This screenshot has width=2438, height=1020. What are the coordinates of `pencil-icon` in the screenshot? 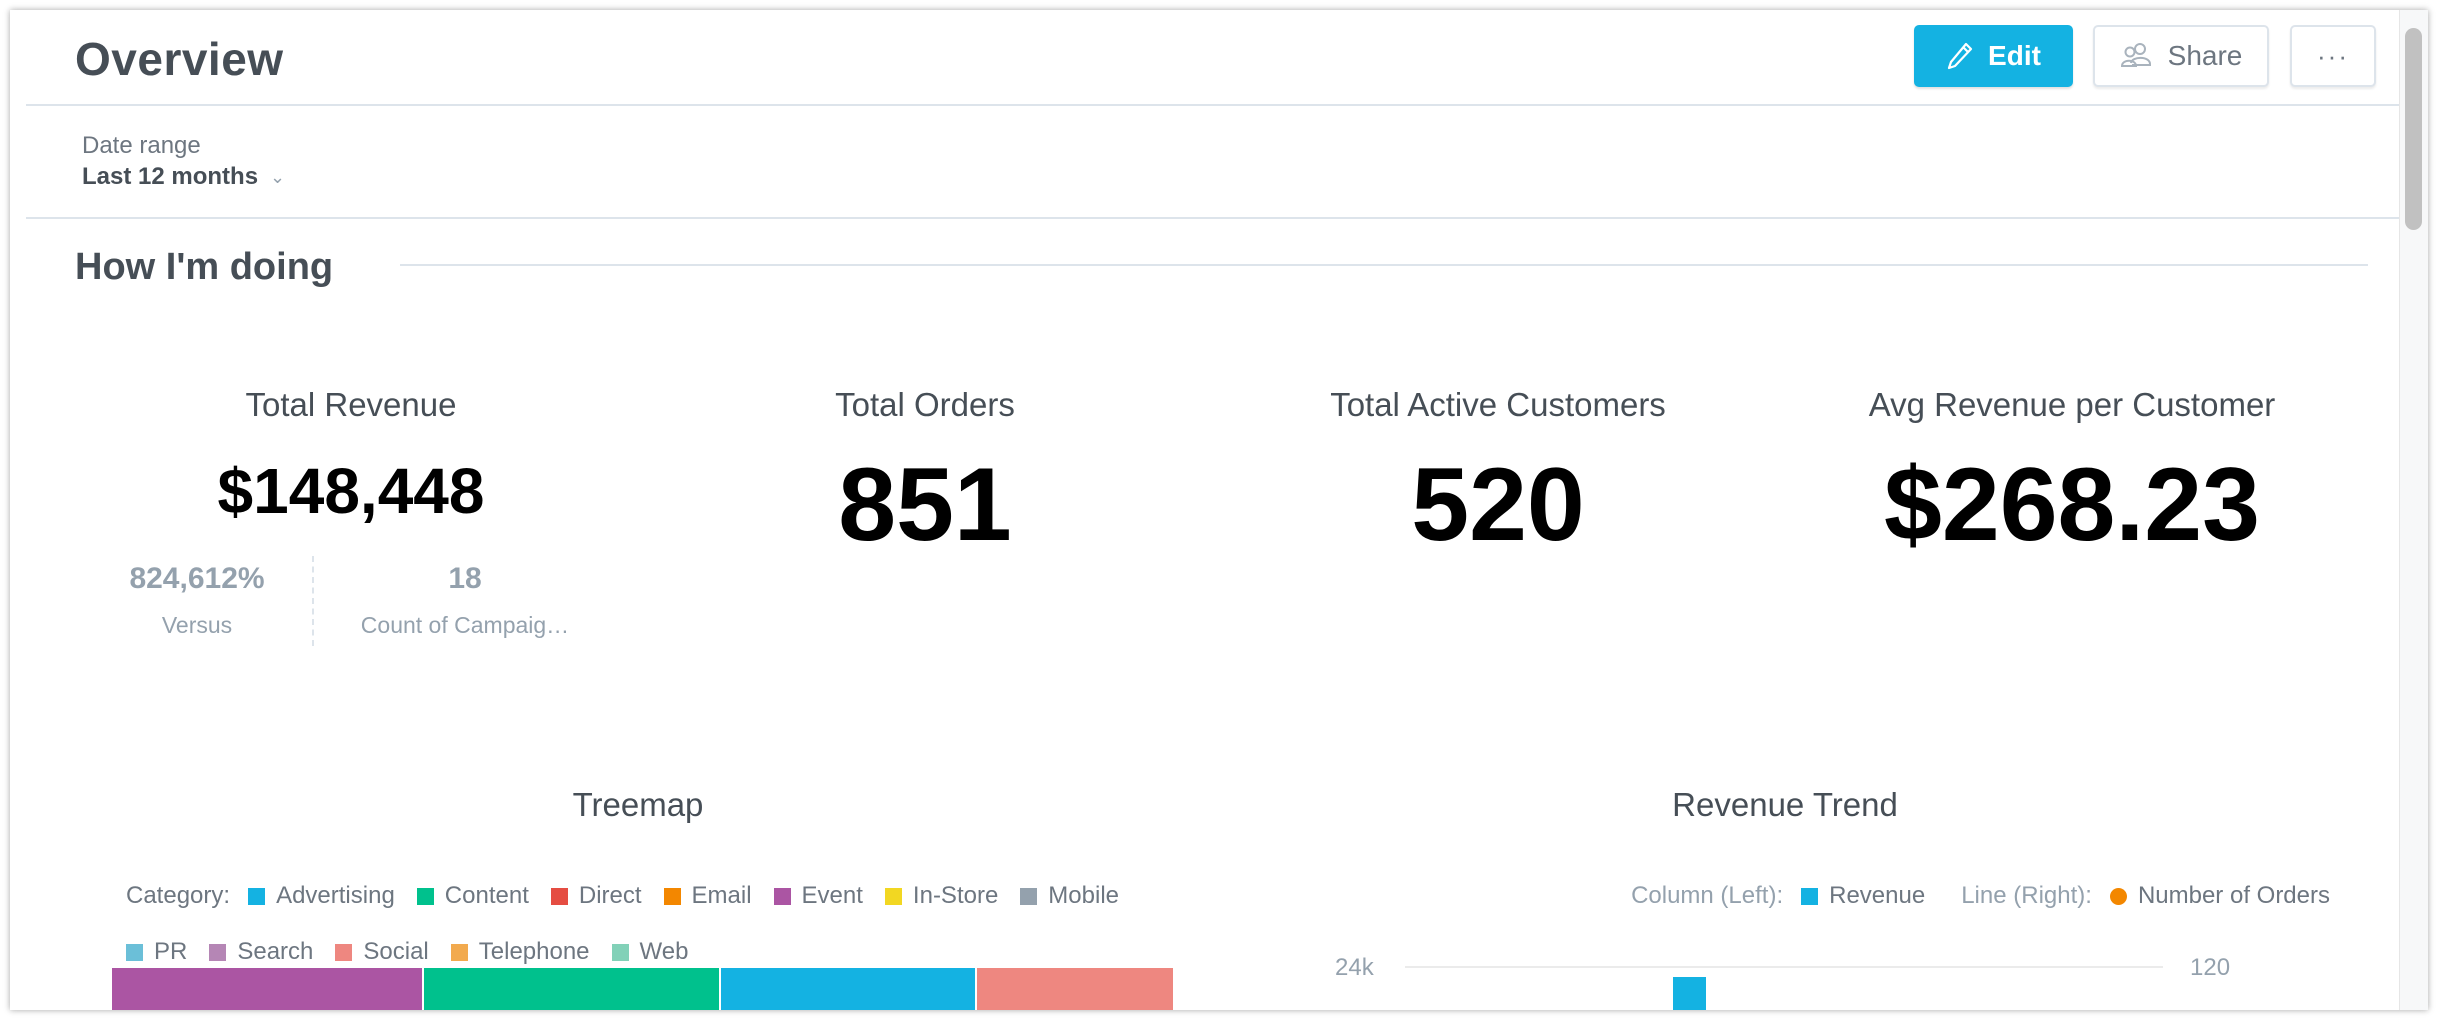 It's located at (1960, 56).